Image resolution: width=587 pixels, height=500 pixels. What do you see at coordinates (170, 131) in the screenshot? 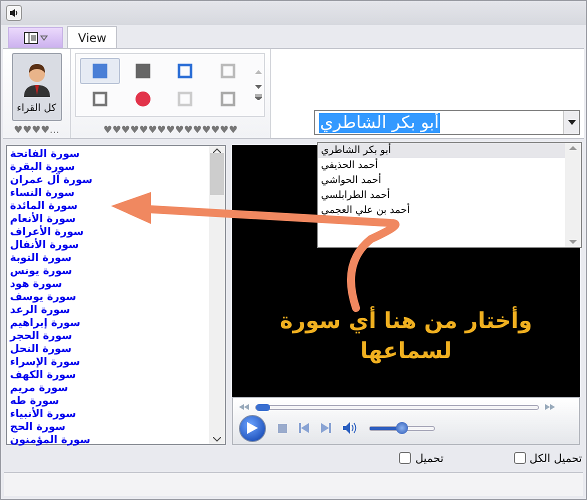
I see `group-label: ♥♥♥♥♥♥♥♥♥♥♥♥♥♥♥` at bounding box center [170, 131].